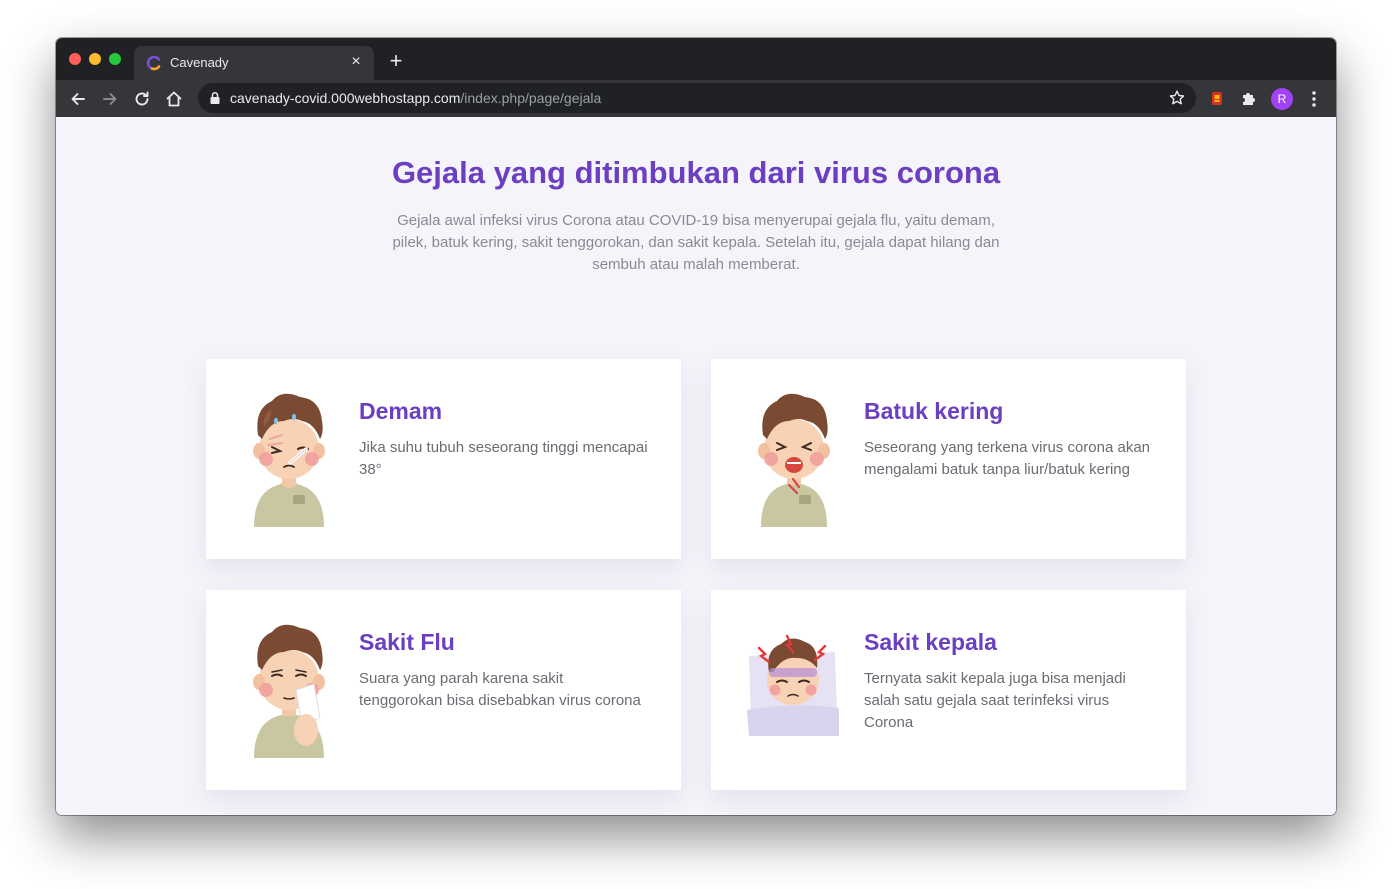 The image size is (1392, 889). What do you see at coordinates (199, 62) in the screenshot?
I see `tab-title: Cavenady` at bounding box center [199, 62].